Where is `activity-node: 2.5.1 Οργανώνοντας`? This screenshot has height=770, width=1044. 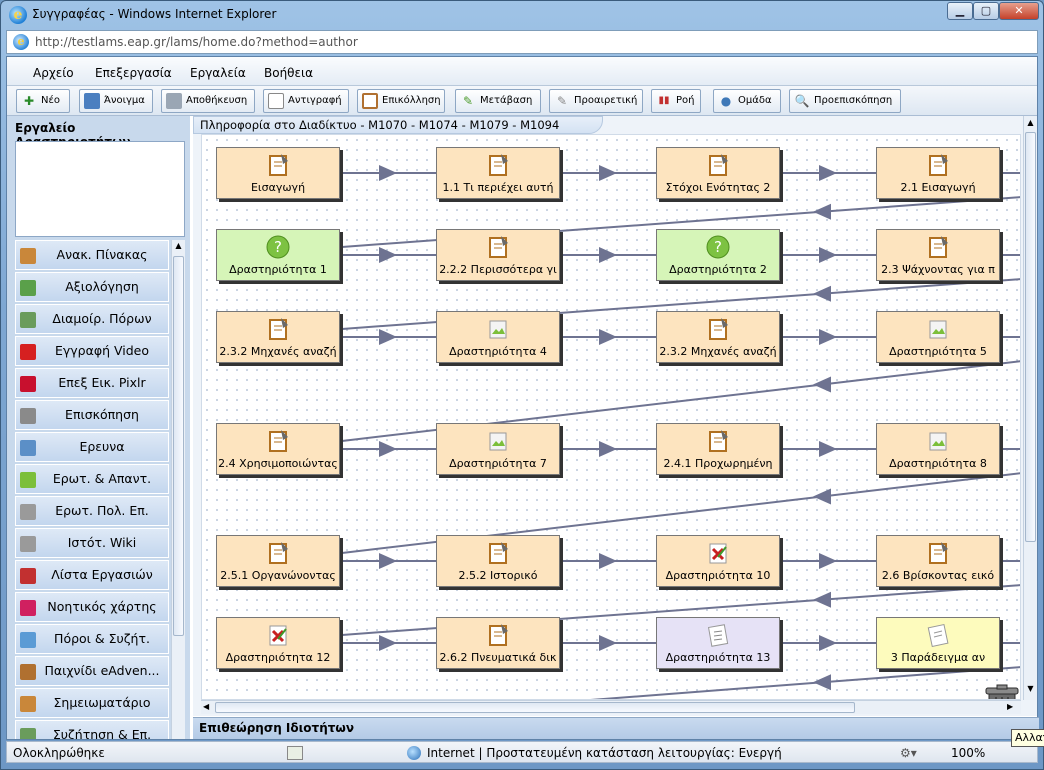 activity-node: 2.5.1 Οργανώνοντας is located at coordinates (278, 561).